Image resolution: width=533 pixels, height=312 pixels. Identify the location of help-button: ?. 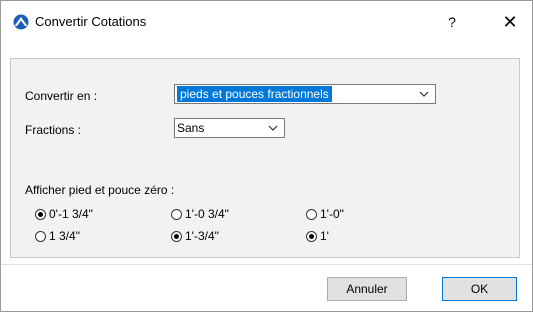
(452, 22).